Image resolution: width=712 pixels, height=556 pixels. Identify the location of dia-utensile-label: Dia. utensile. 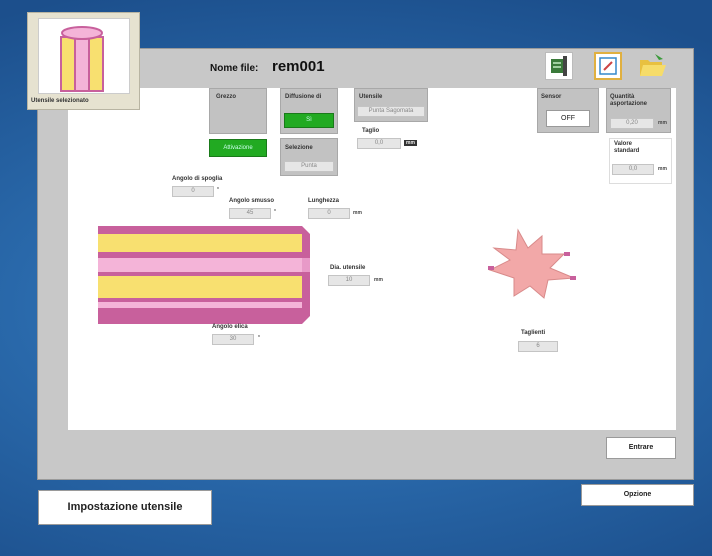
(348, 268).